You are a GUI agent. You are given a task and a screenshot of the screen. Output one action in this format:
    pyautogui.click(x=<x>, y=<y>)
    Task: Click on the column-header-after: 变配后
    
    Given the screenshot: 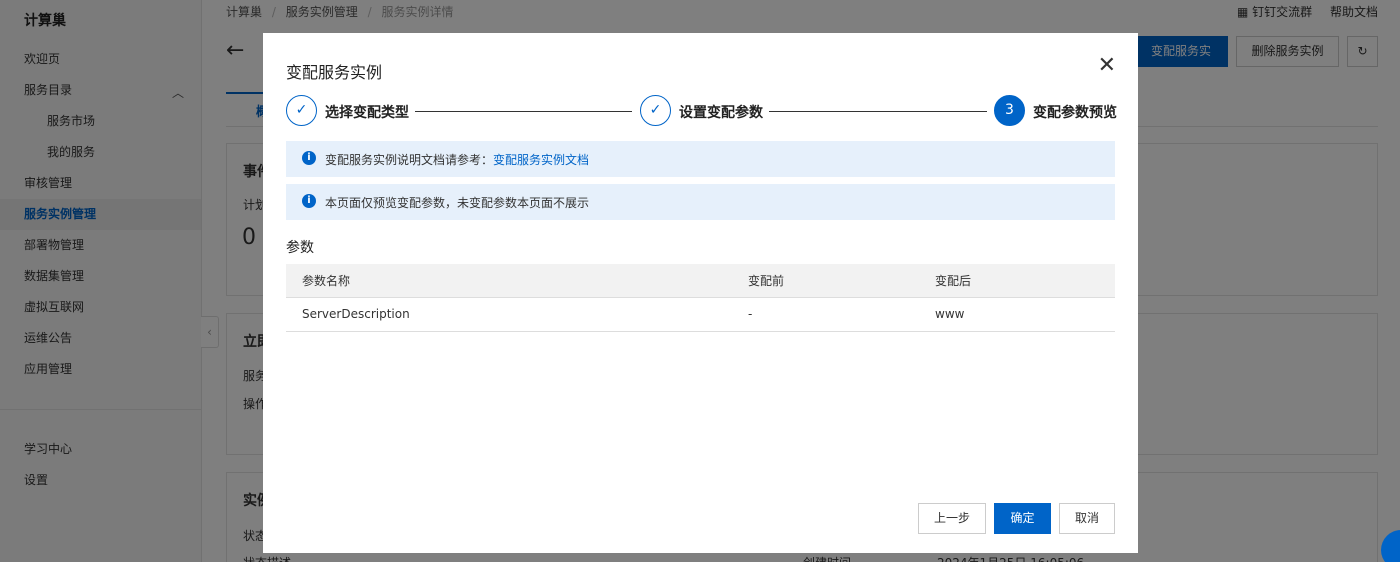 What is the action you would take?
    pyautogui.click(x=1017, y=281)
    